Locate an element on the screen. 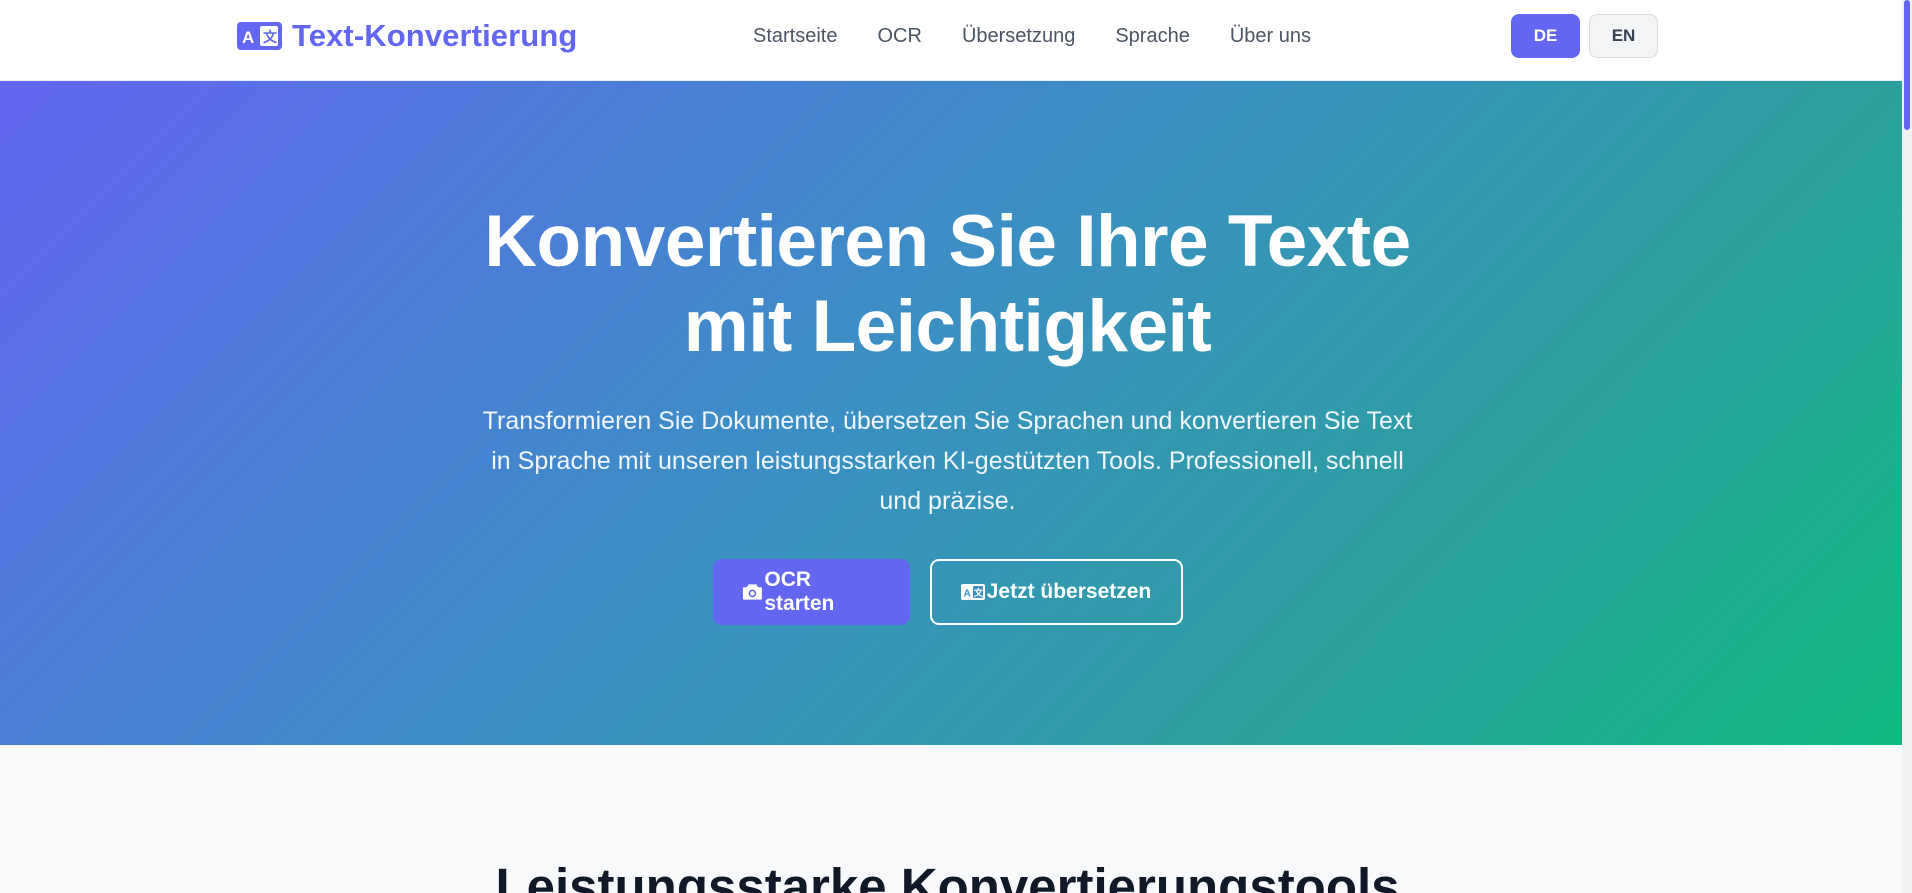 This screenshot has width=1912, height=893. nav-item-uebersetzung: Übersetzung is located at coordinates (1018, 36).